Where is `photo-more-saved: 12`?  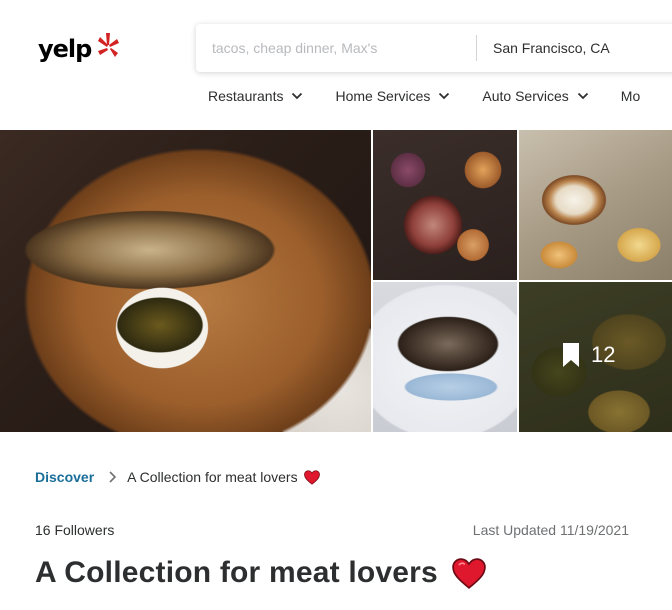
photo-more-saved: 12 is located at coordinates (595, 357).